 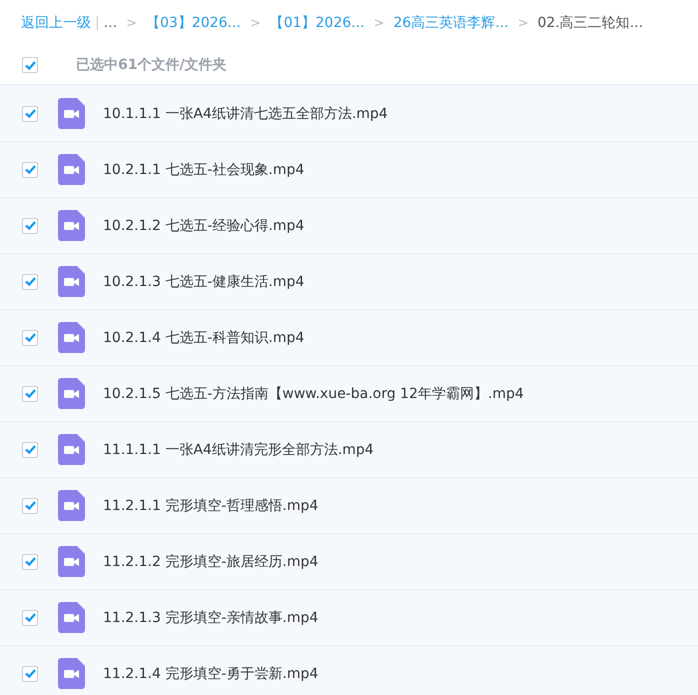 What do you see at coordinates (203, 281) in the screenshot?
I see `file-name: 10.2.1.3 七选五-健康生活.mp4` at bounding box center [203, 281].